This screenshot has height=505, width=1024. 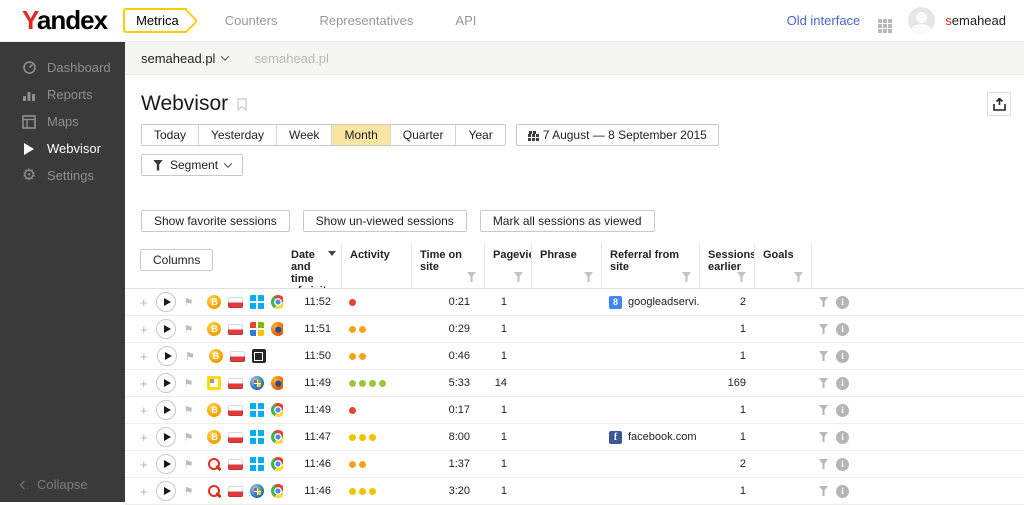 I want to click on col-header-activity: Activity, so click(x=376, y=265).